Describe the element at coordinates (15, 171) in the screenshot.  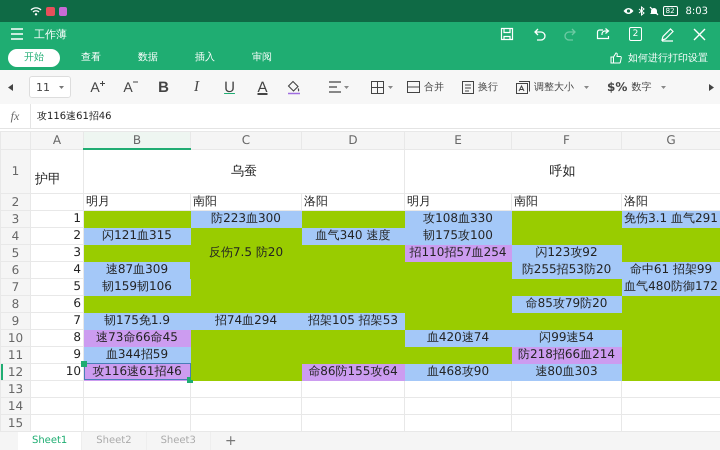
I see `row-header: 1` at that location.